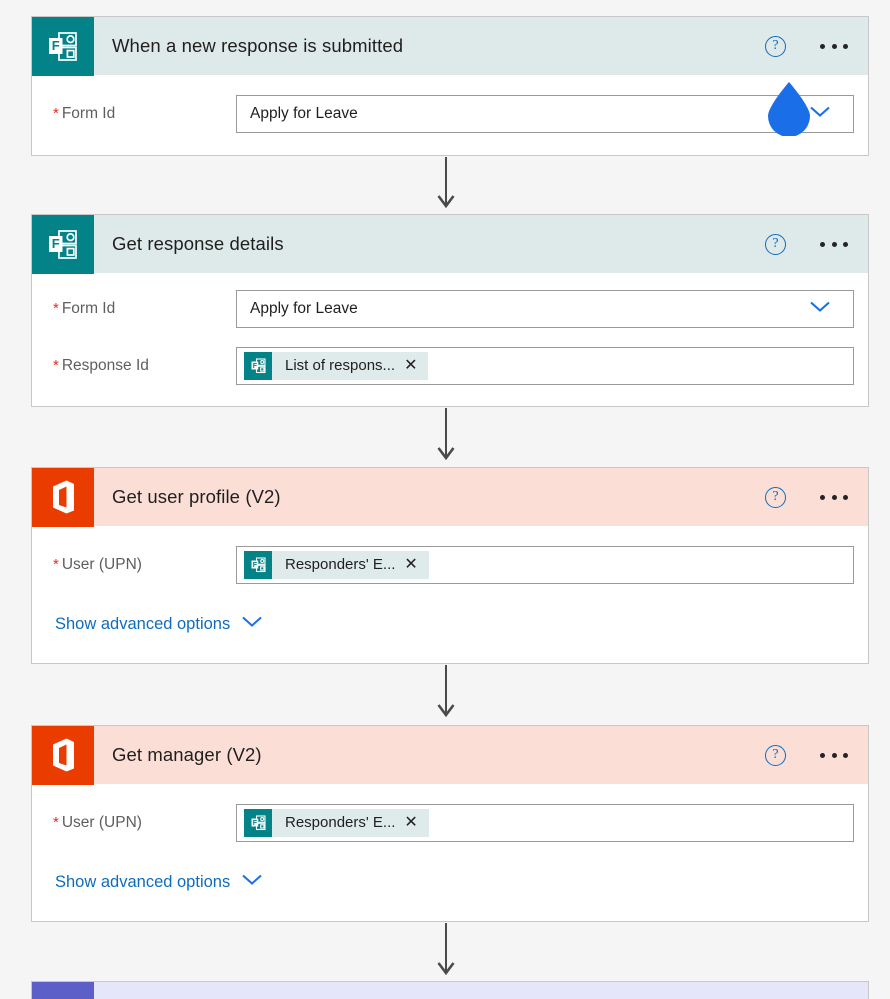 The height and width of the screenshot is (999, 890). Describe the element at coordinates (450, 755) in the screenshot. I see `card-header: Get manager (V2) ?` at that location.